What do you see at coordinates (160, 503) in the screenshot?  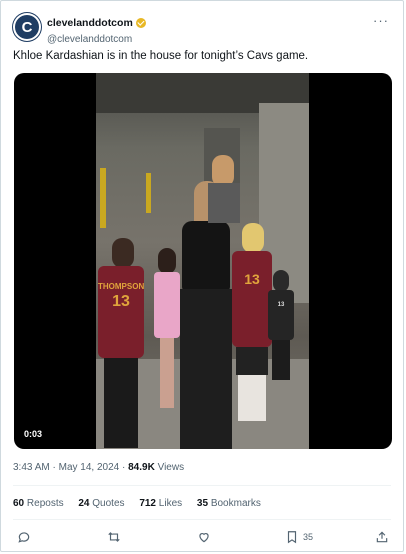 I see `likes-stat: 712 Likes` at bounding box center [160, 503].